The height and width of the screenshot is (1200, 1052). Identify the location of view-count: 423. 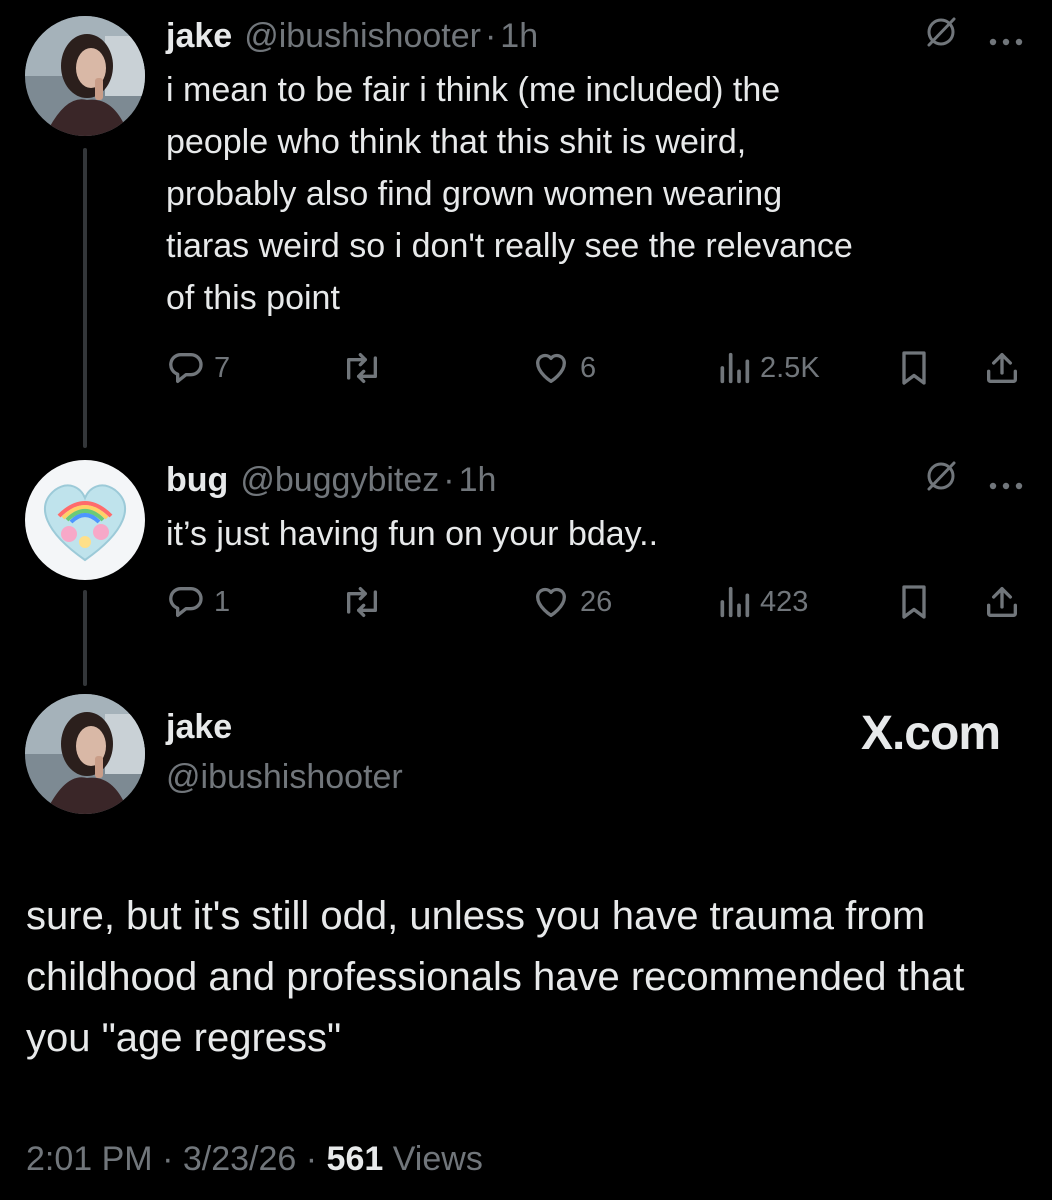
(784, 601).